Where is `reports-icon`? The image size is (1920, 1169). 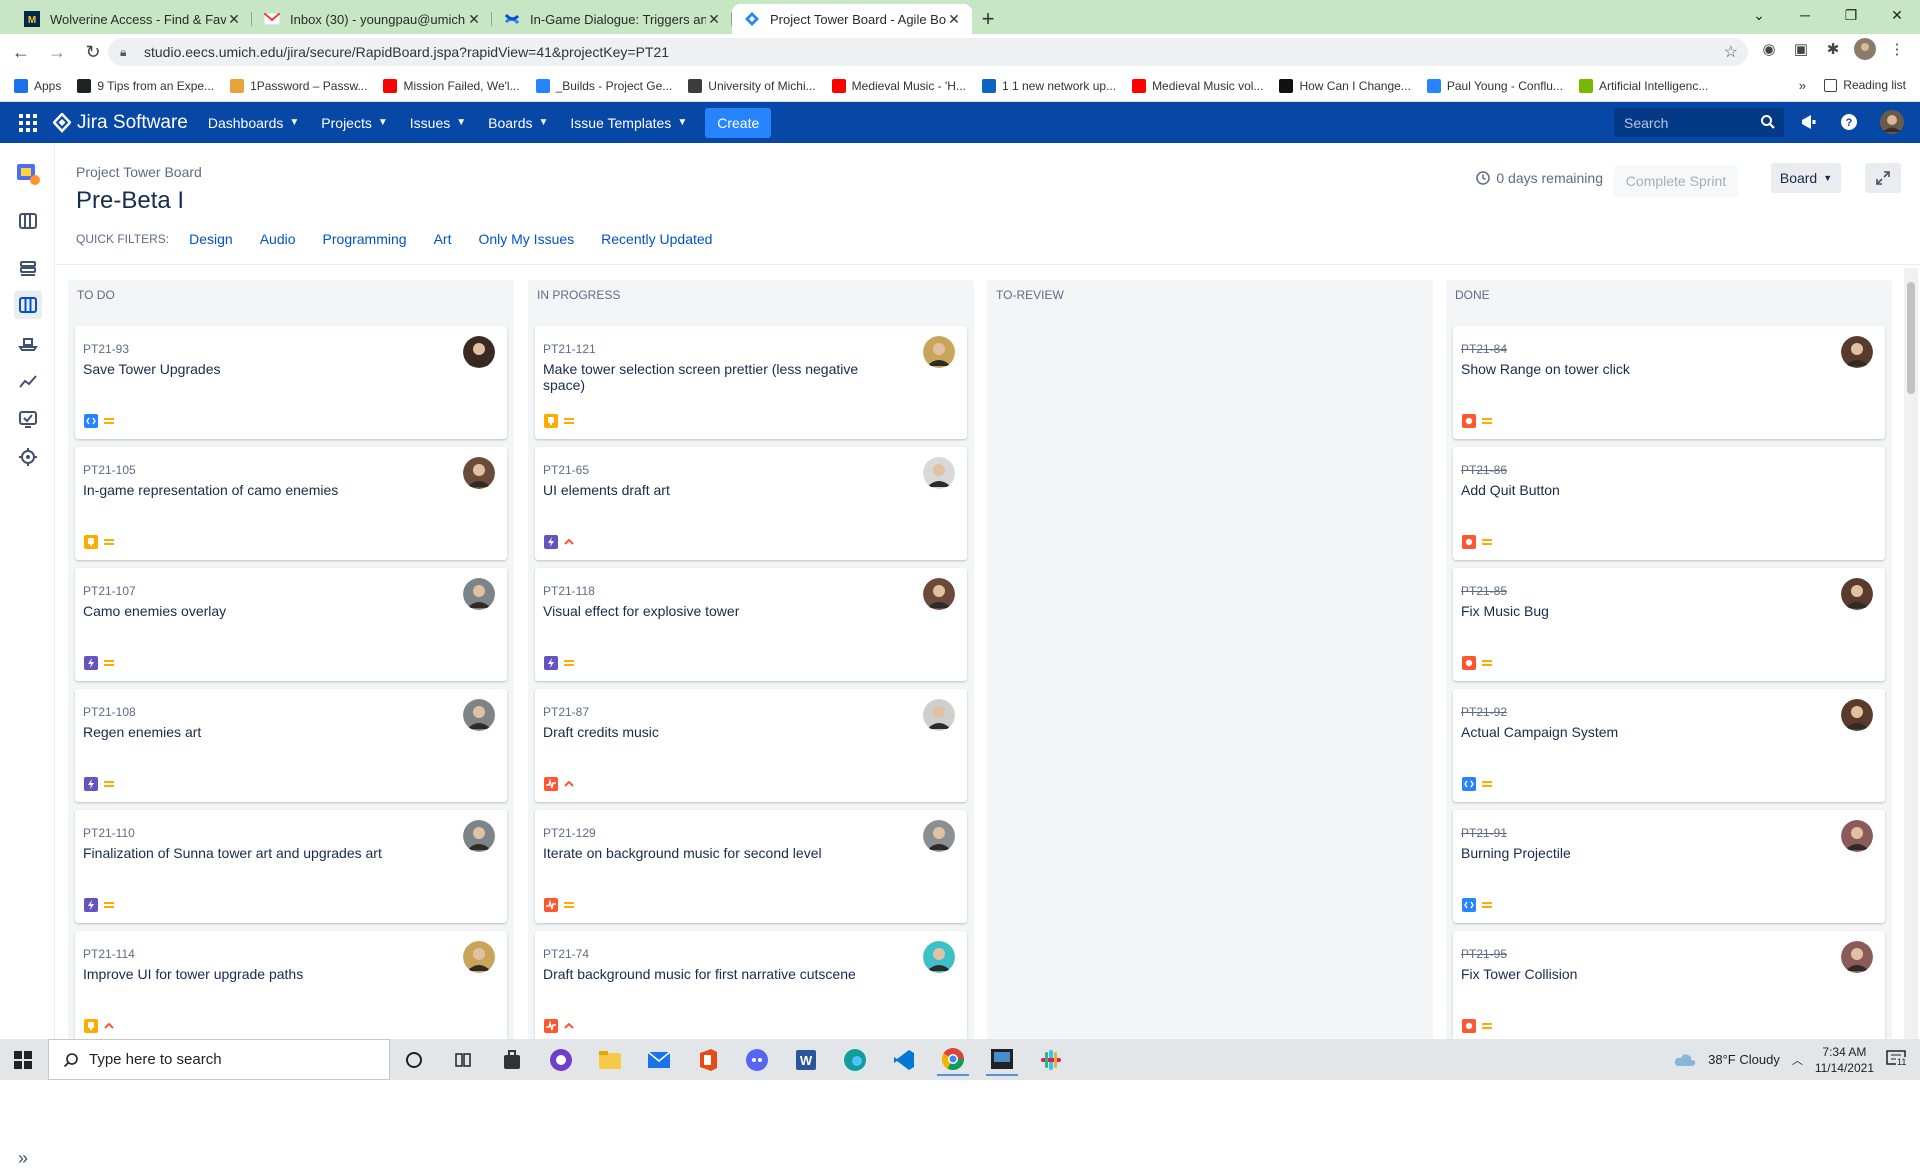
reports-icon is located at coordinates (28, 381).